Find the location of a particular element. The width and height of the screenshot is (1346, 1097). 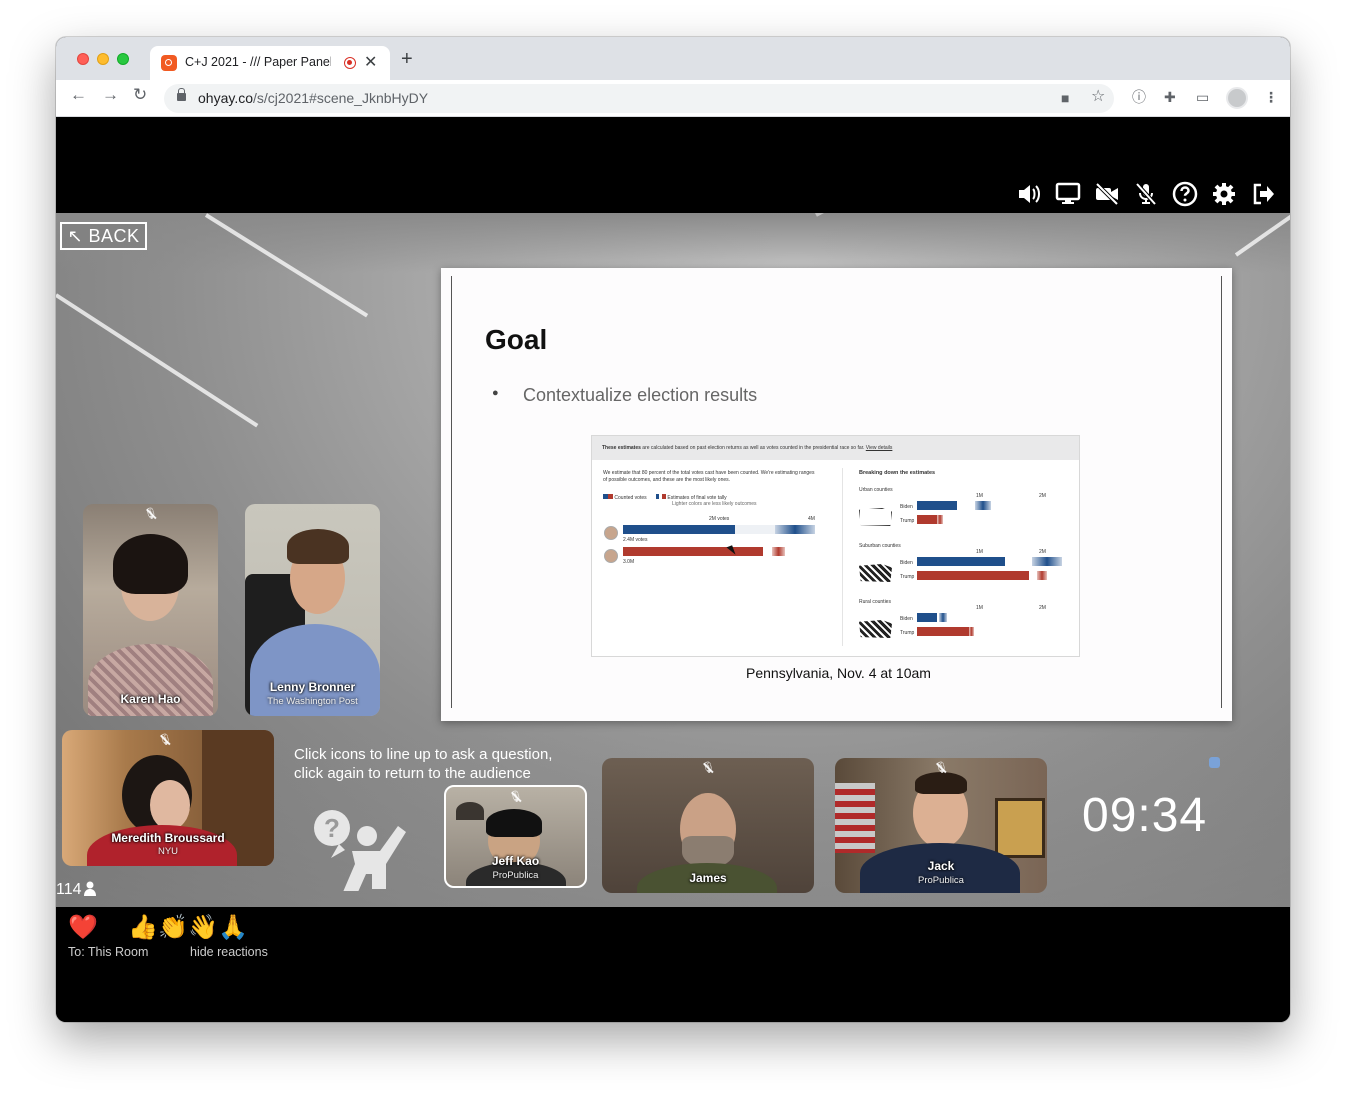

rural-biden-bar is located at coordinates (927, 617).